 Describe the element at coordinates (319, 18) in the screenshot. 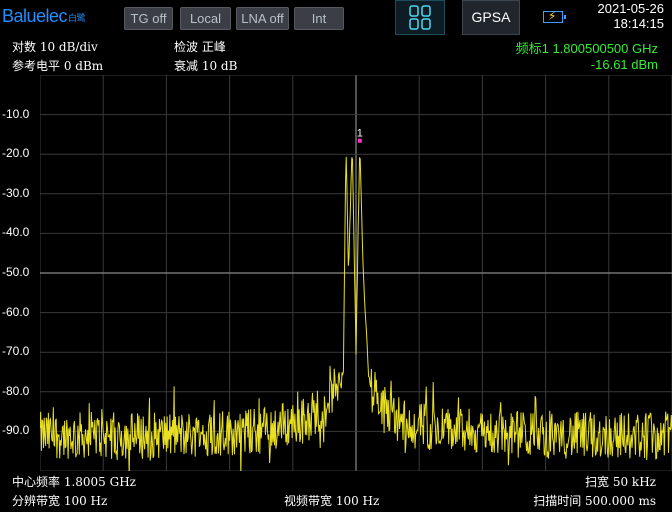

I see `int-ref-button: Int` at that location.